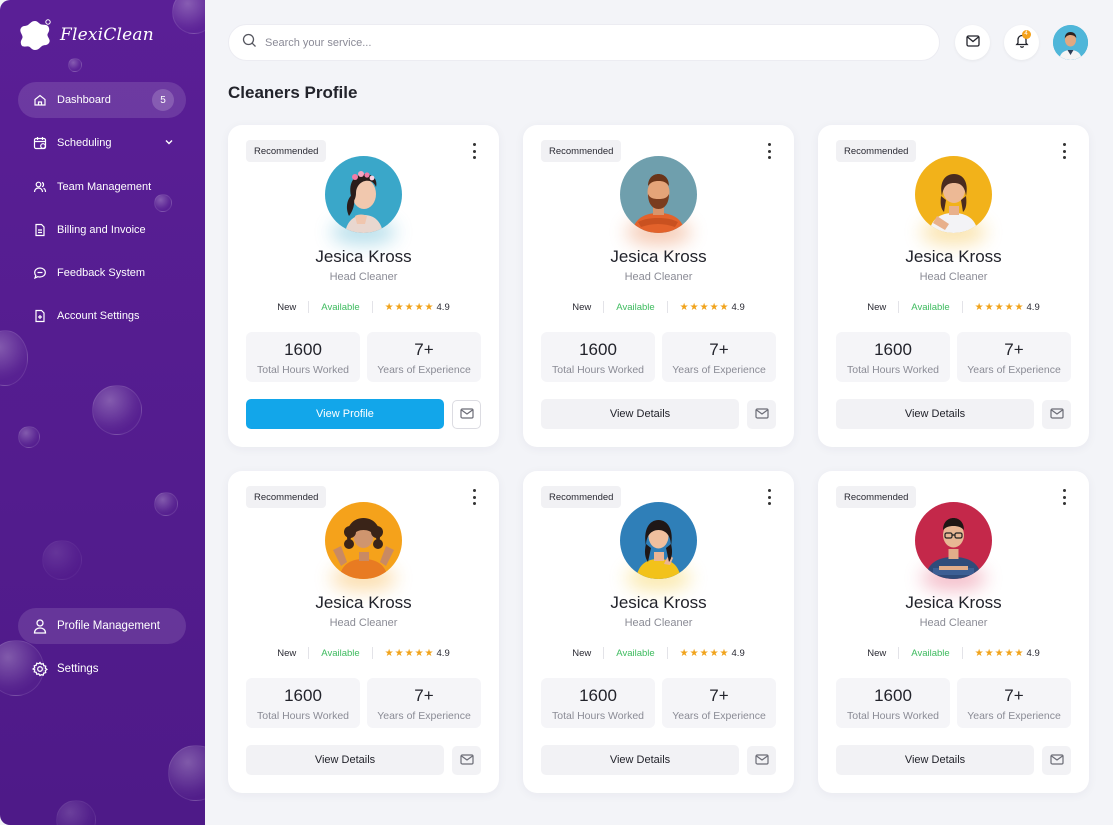 This screenshot has height=825, width=1113. What do you see at coordinates (102, 273) in the screenshot?
I see `sidebar-item-feedback-system: Feedback System` at bounding box center [102, 273].